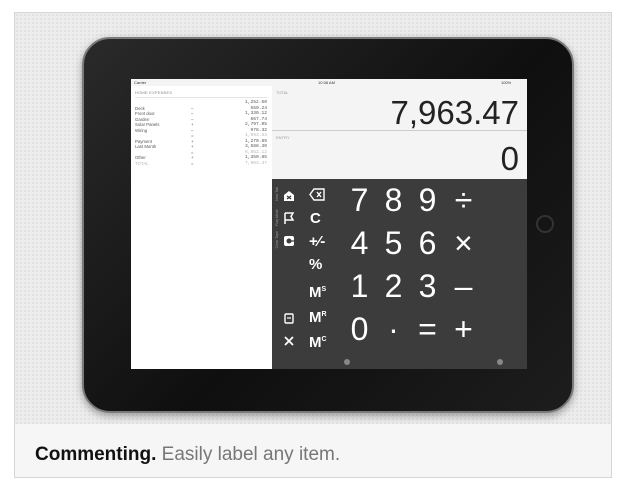 The width and height of the screenshot is (626, 480). What do you see at coordinates (187, 455) in the screenshot?
I see `feature-caption: Commenting. Easily label any item.` at bounding box center [187, 455].